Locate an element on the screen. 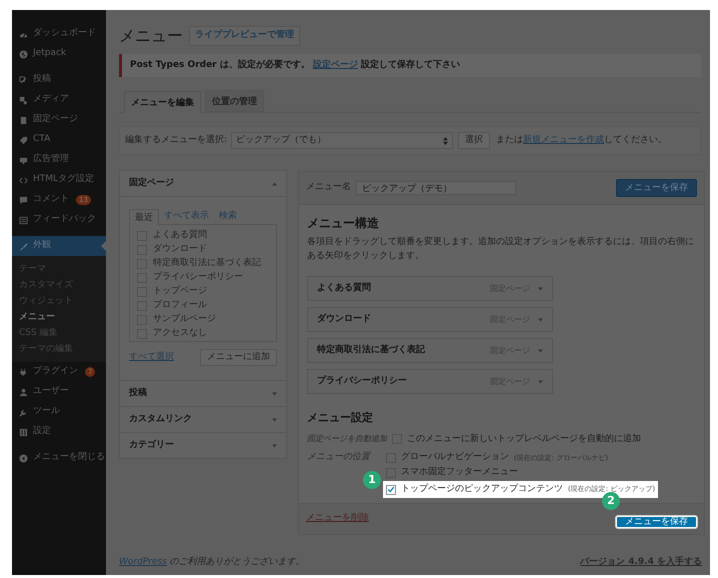  step-marker: 2 is located at coordinates (611, 501).